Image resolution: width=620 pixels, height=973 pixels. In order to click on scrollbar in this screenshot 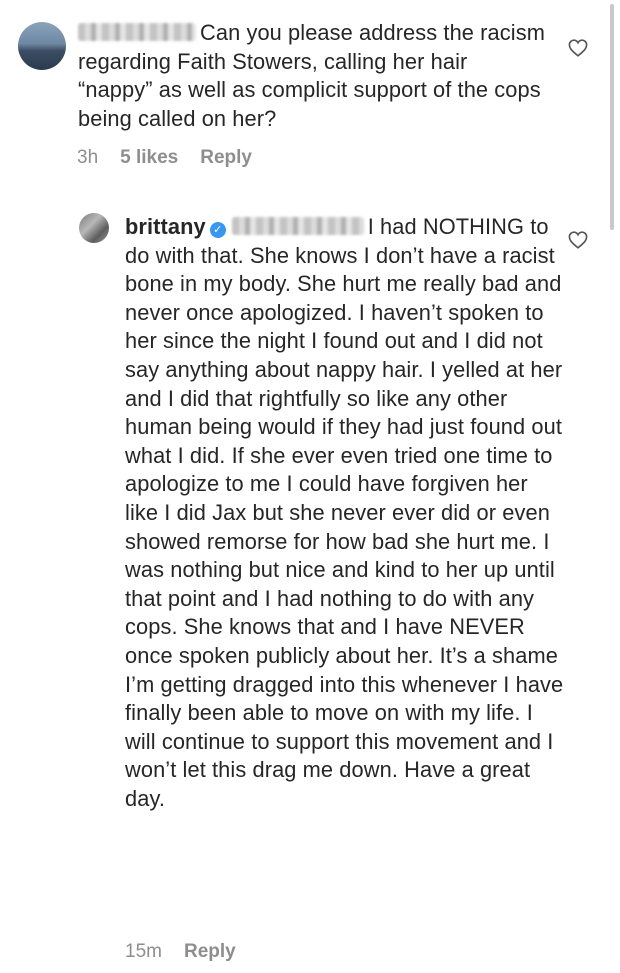, I will do `click(612, 117)`.